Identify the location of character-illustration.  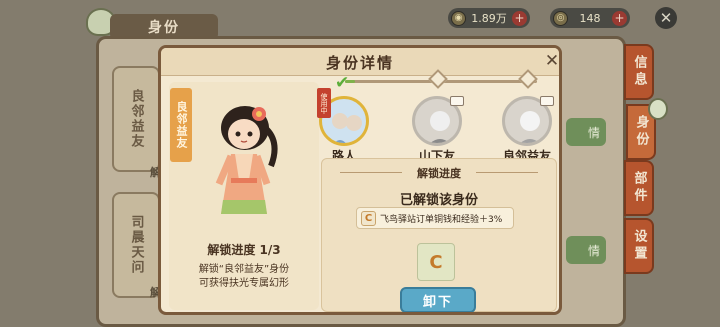
(246, 160).